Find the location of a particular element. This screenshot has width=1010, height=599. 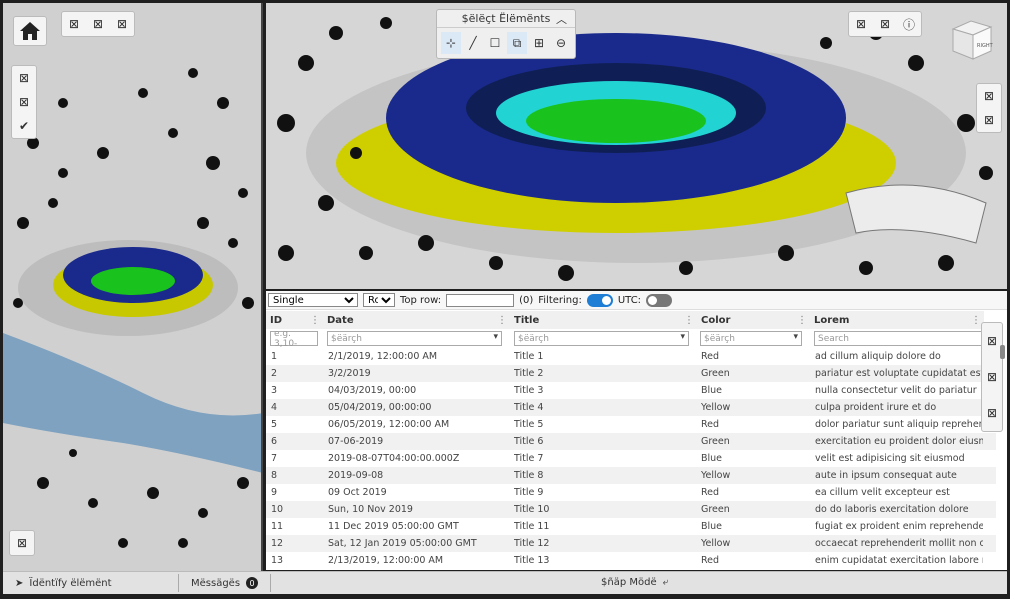

pointer-select-icon: ⊹ is located at coordinates (451, 43).